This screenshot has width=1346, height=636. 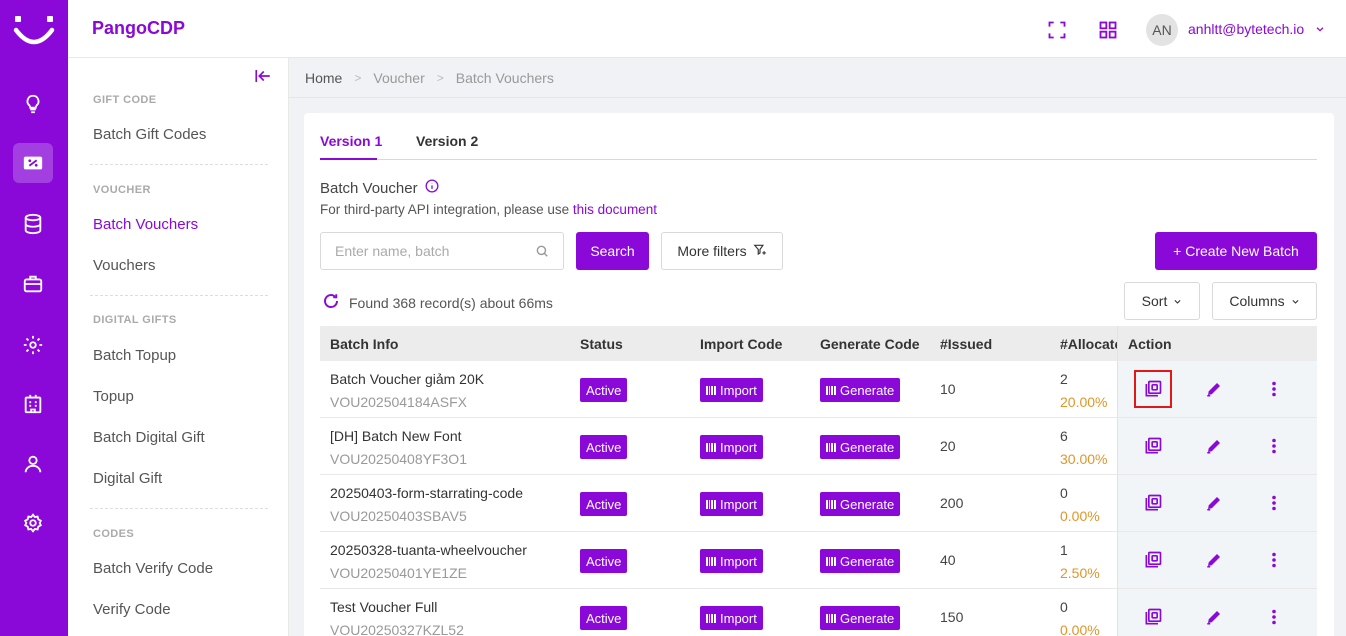 I want to click on sidebar-item-topup: Topup, so click(x=113, y=396).